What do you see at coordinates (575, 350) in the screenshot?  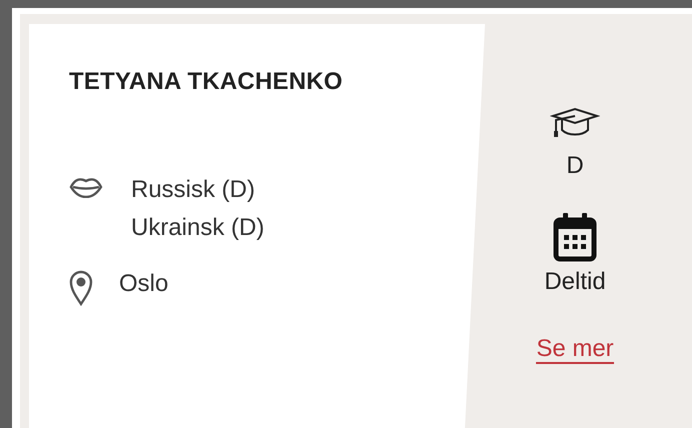 I see `see-more-link: Se mer` at bounding box center [575, 350].